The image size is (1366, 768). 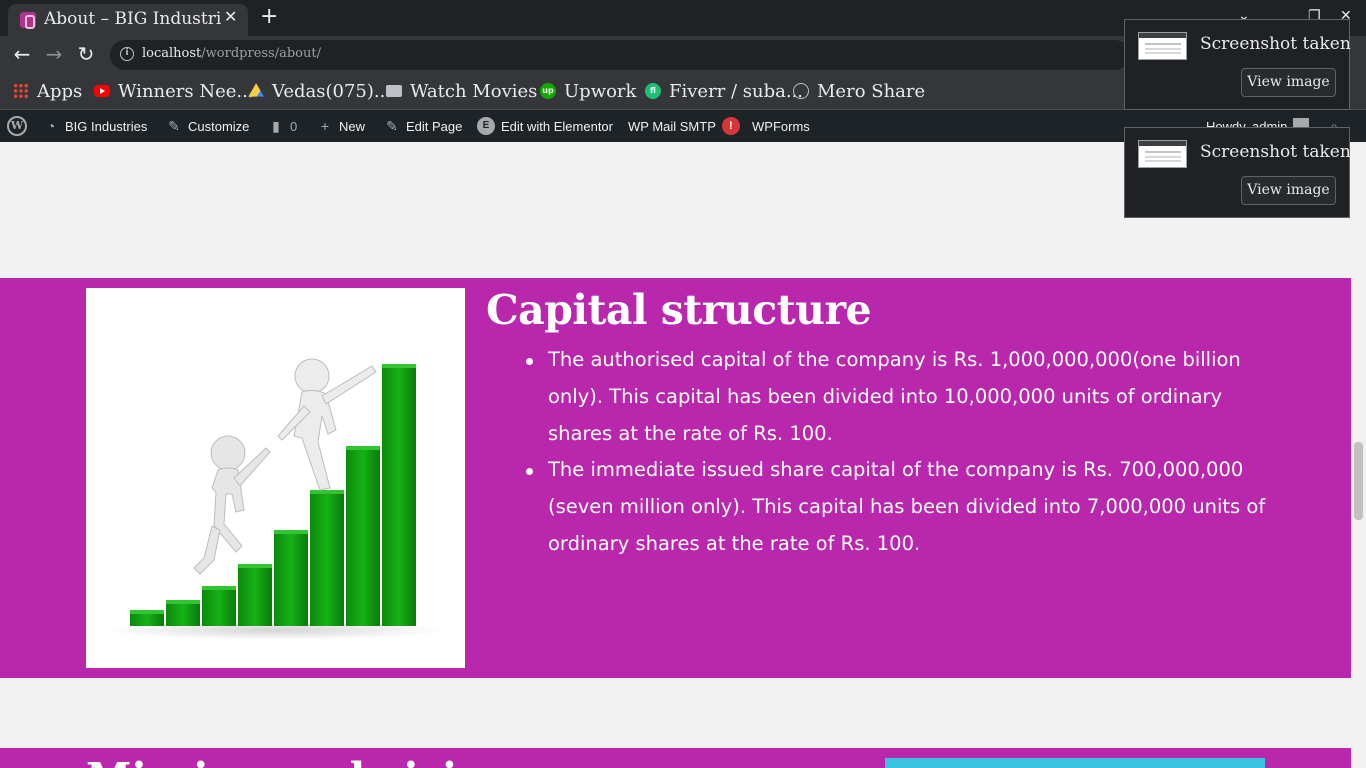 I want to click on bookmark-upwork: up Upwork, so click(x=588, y=91).